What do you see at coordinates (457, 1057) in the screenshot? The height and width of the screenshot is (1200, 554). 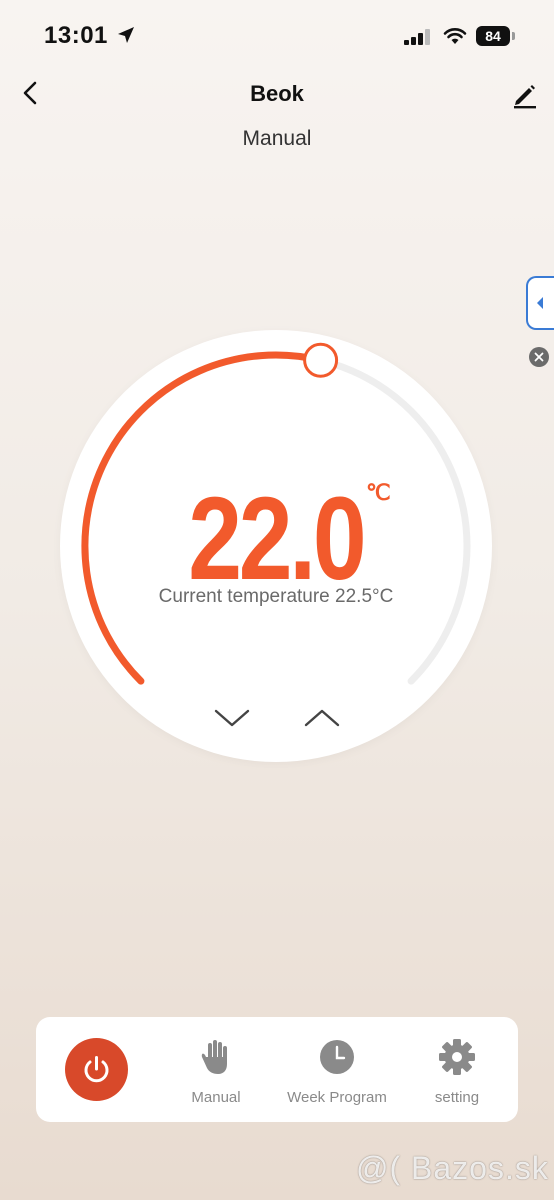 I see `gear-icon` at bounding box center [457, 1057].